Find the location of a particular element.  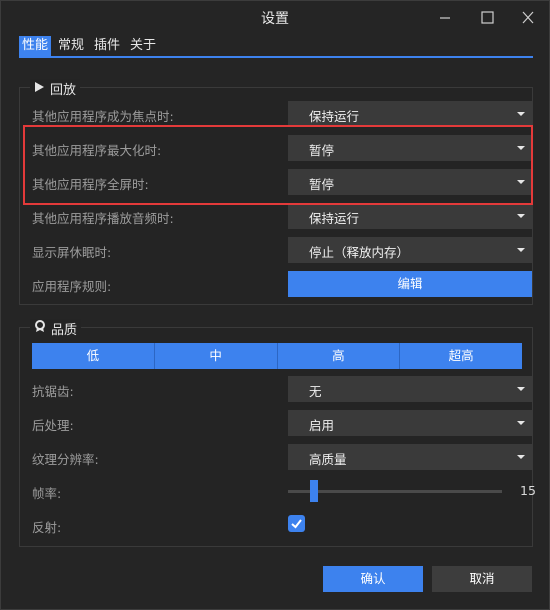

audio-label: 其他应用程序播放音频时: is located at coordinates (103, 218).